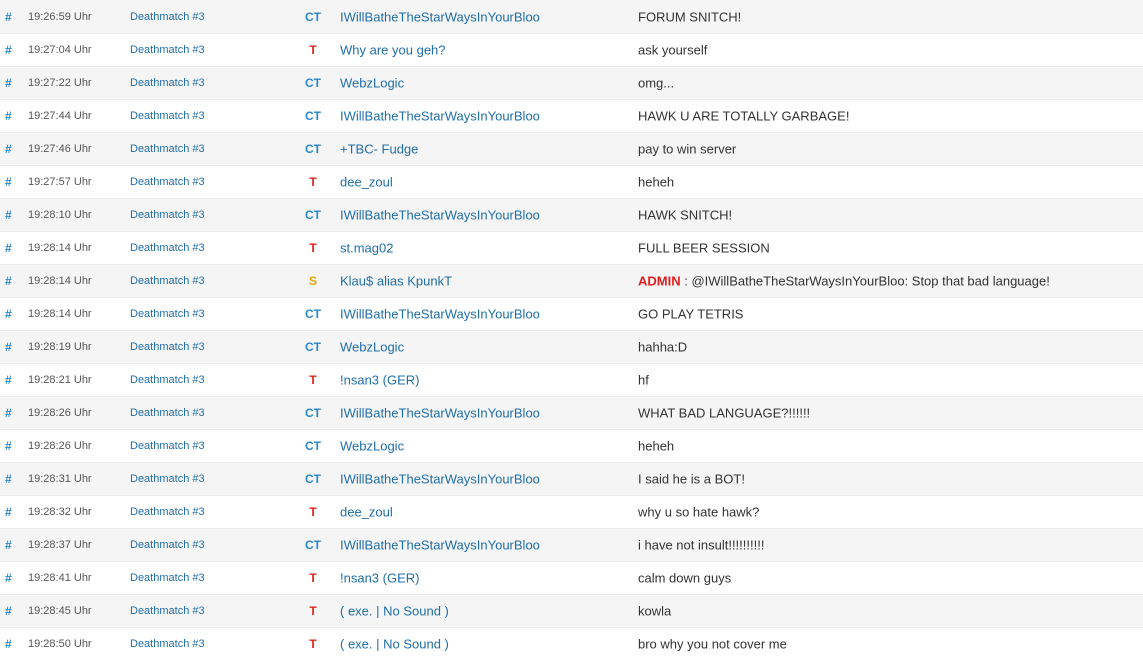 The width and height of the screenshot is (1143, 657). I want to click on message-text: heheh, so click(656, 446).